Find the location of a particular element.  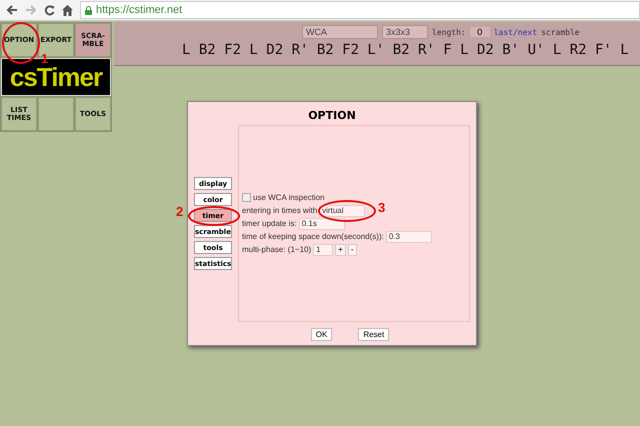

option-label: time of keeping space down(second(s)): is located at coordinates (313, 236).